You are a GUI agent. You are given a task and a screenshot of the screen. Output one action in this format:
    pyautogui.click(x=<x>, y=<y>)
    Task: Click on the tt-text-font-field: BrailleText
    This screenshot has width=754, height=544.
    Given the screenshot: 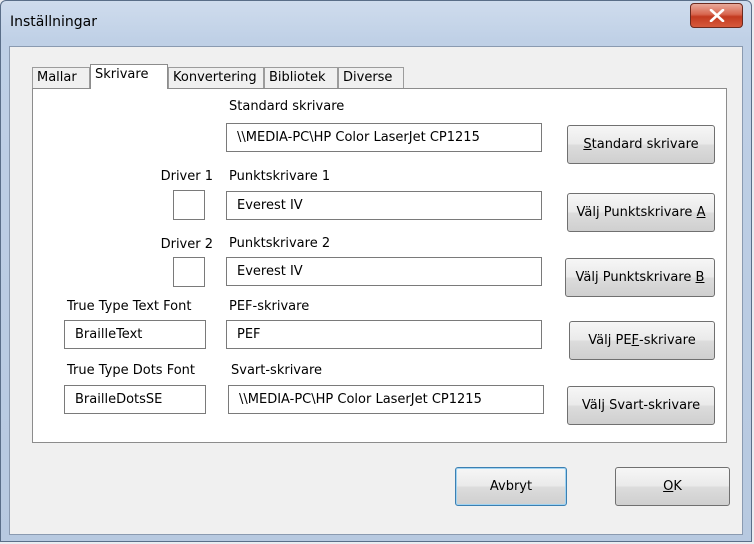 What is the action you would take?
    pyautogui.click(x=135, y=334)
    